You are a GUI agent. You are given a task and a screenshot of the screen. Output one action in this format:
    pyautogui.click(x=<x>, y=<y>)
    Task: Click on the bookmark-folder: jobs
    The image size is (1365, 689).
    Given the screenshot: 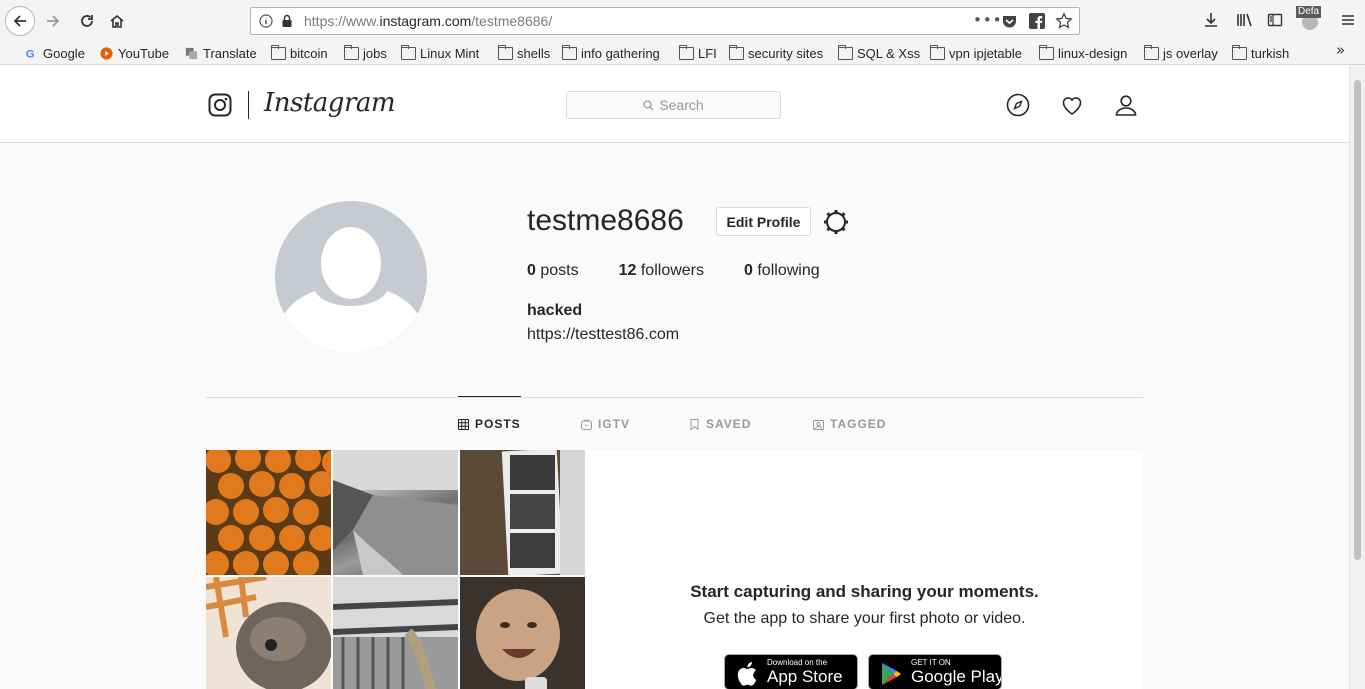 What is the action you would take?
    pyautogui.click(x=365, y=53)
    